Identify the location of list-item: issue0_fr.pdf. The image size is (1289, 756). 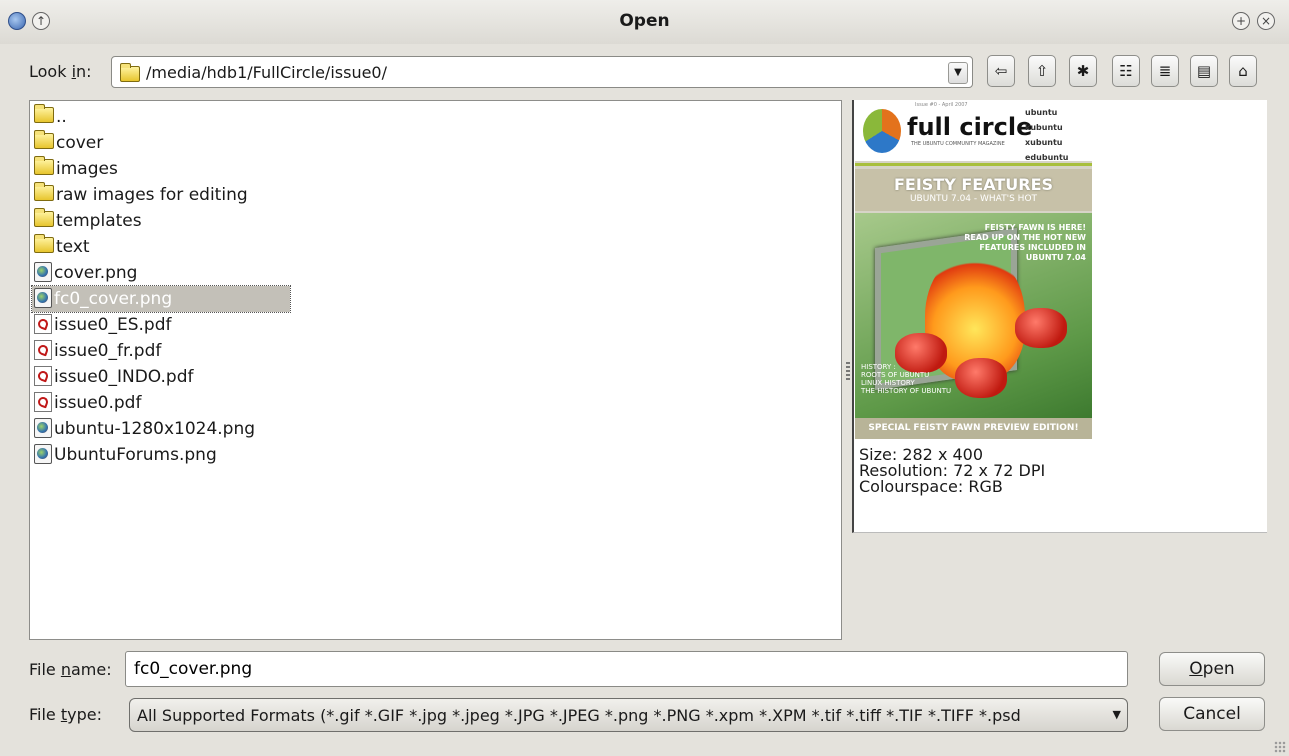
(99, 351).